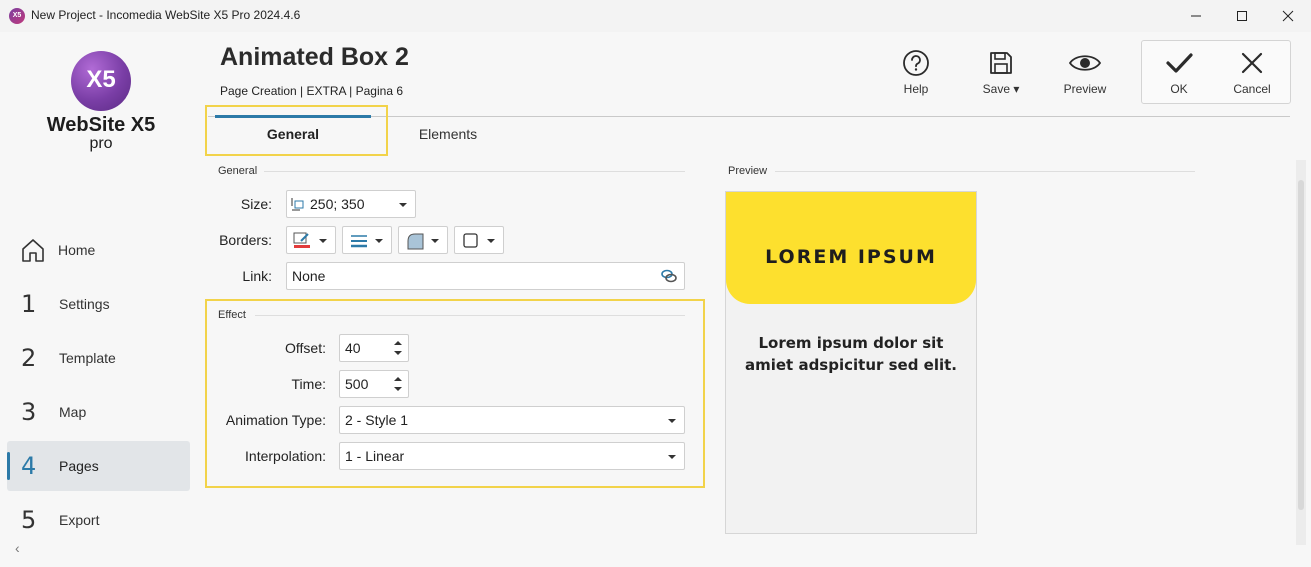 This screenshot has height=567, width=1311. I want to click on sidebar-item-label: Home, so click(77, 250).